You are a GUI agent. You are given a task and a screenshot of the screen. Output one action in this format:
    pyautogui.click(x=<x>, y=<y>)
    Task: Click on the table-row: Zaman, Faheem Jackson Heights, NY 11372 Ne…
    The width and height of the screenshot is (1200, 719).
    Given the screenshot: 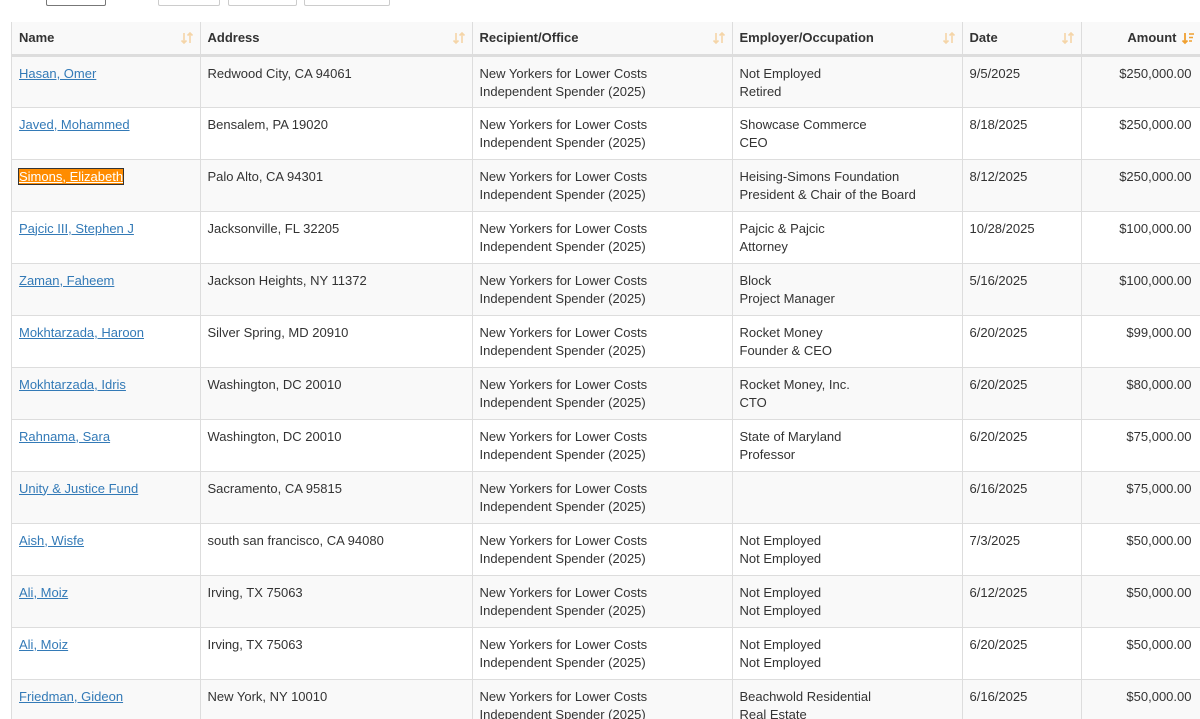 What is the action you would take?
    pyautogui.click(x=606, y=289)
    